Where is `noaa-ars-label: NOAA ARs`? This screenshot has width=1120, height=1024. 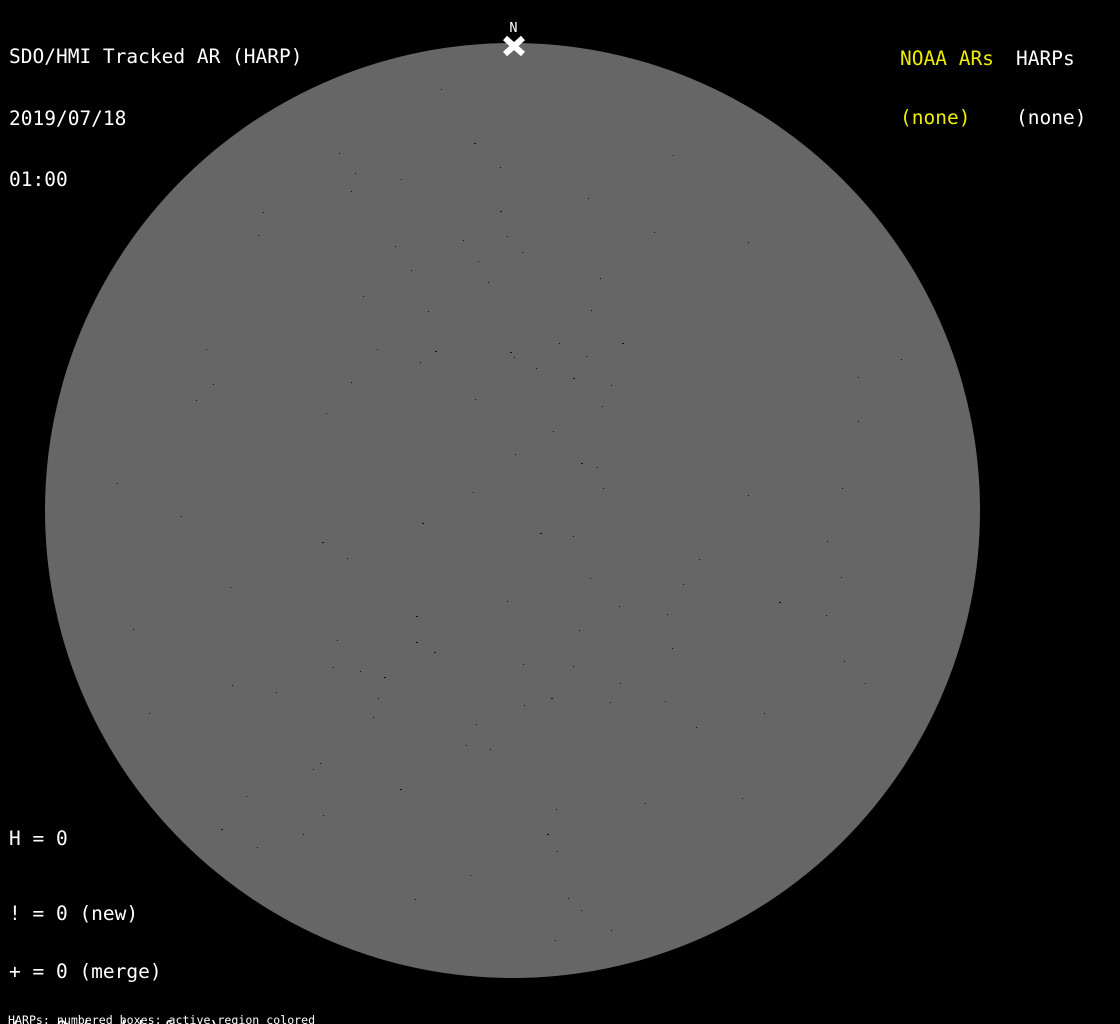 noaa-ars-label: NOAA ARs is located at coordinates (947, 58).